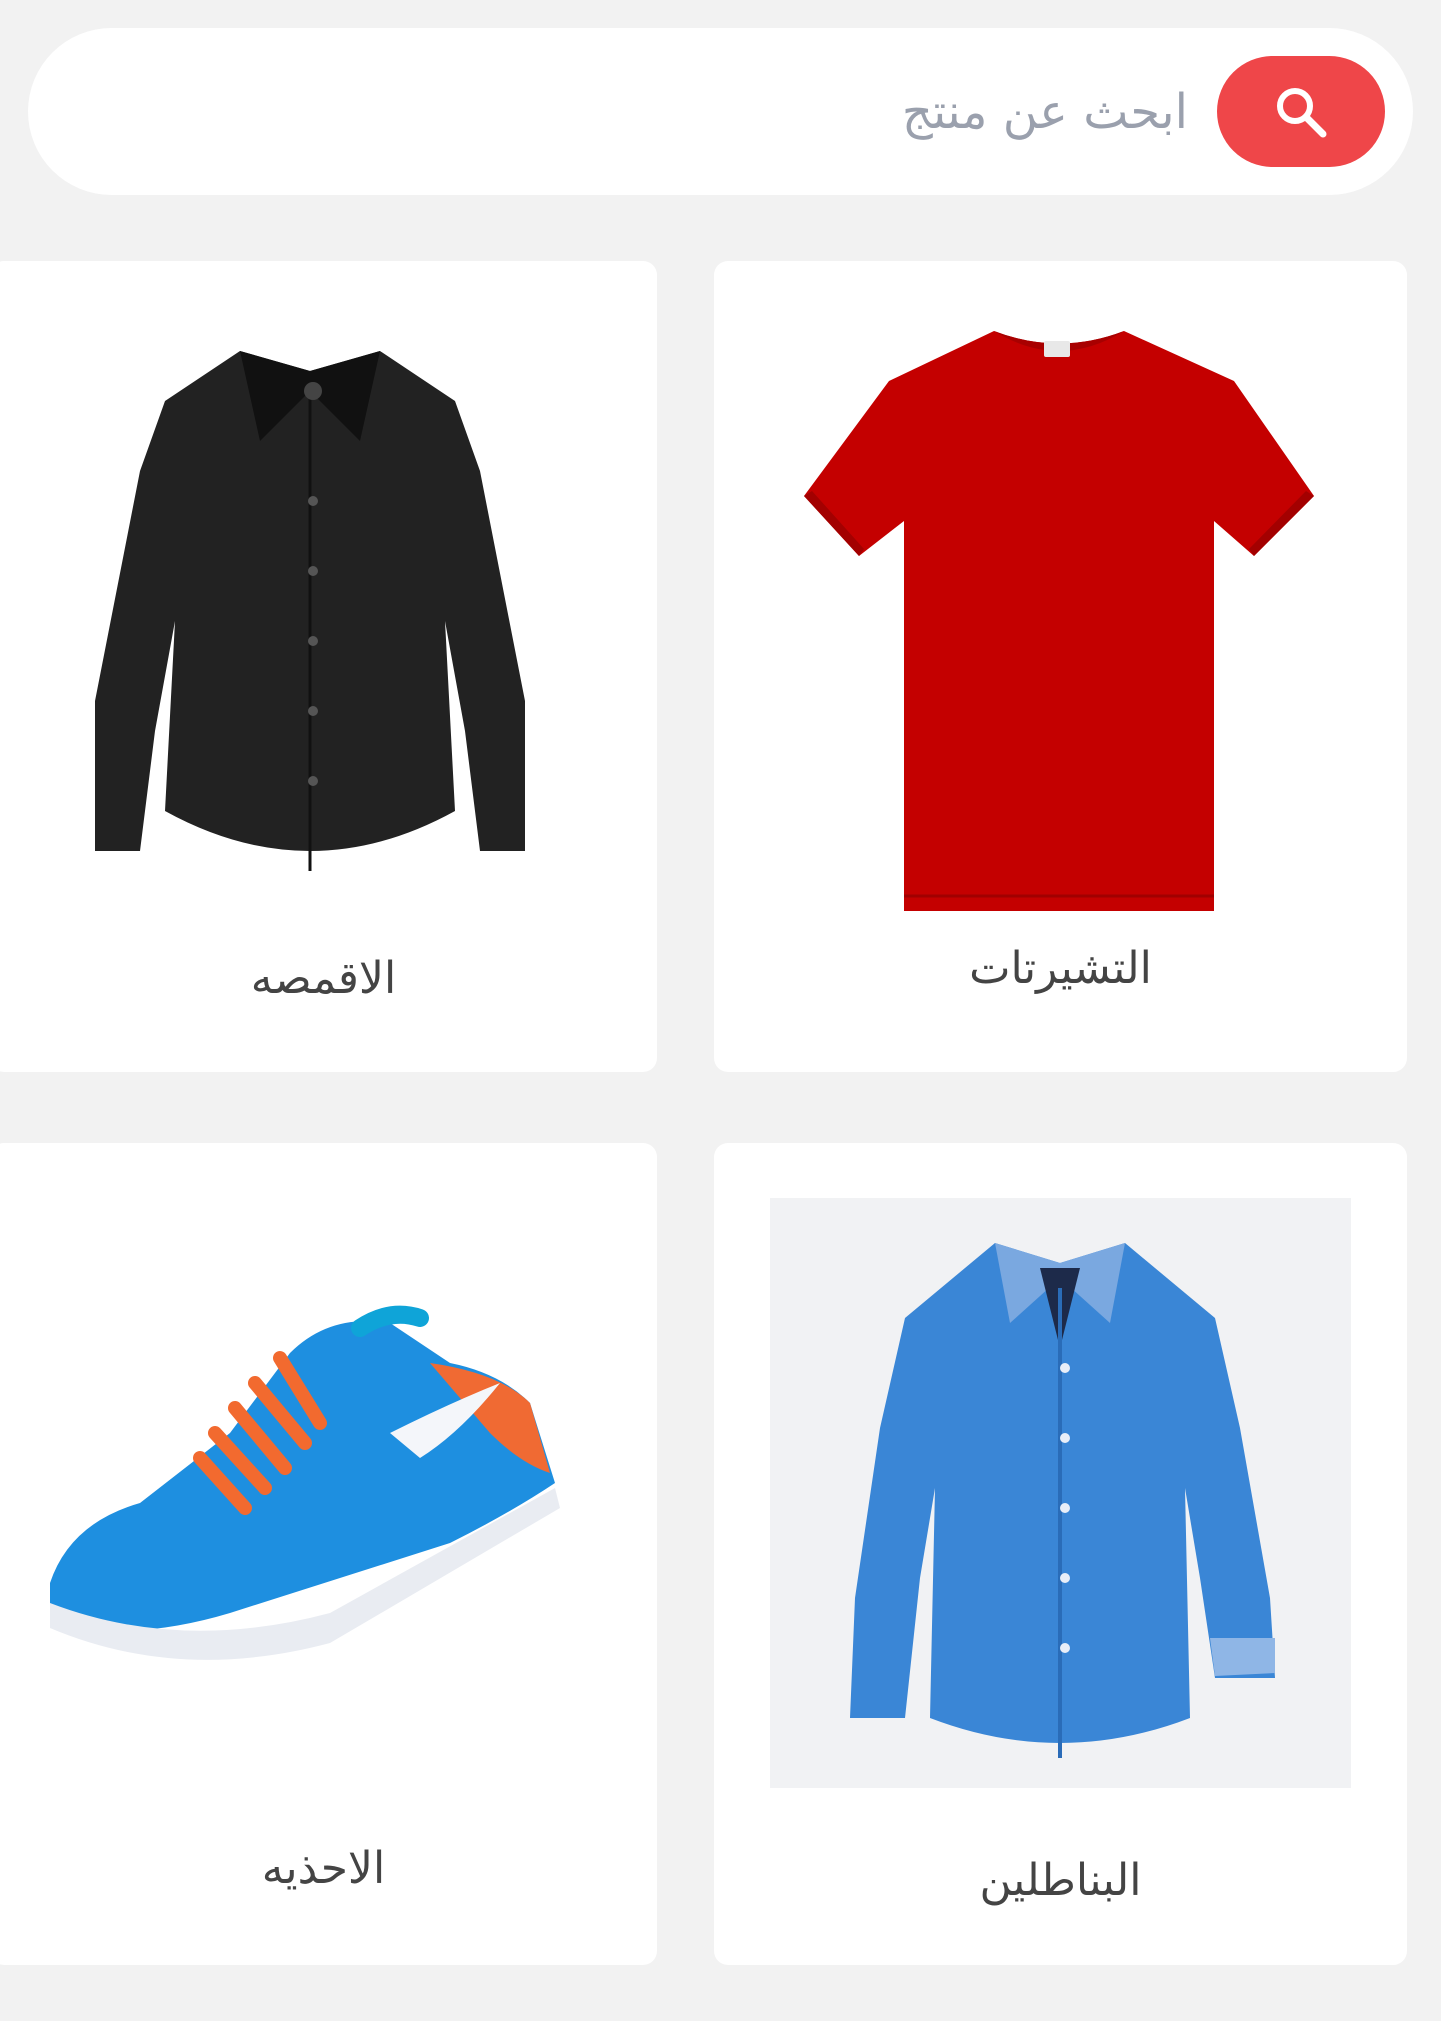  I want to click on search-button, so click(1301, 111).